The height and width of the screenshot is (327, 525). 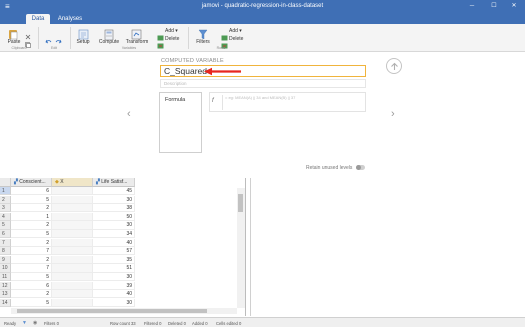 I want to click on row-number: 12, so click(x=5, y=285).